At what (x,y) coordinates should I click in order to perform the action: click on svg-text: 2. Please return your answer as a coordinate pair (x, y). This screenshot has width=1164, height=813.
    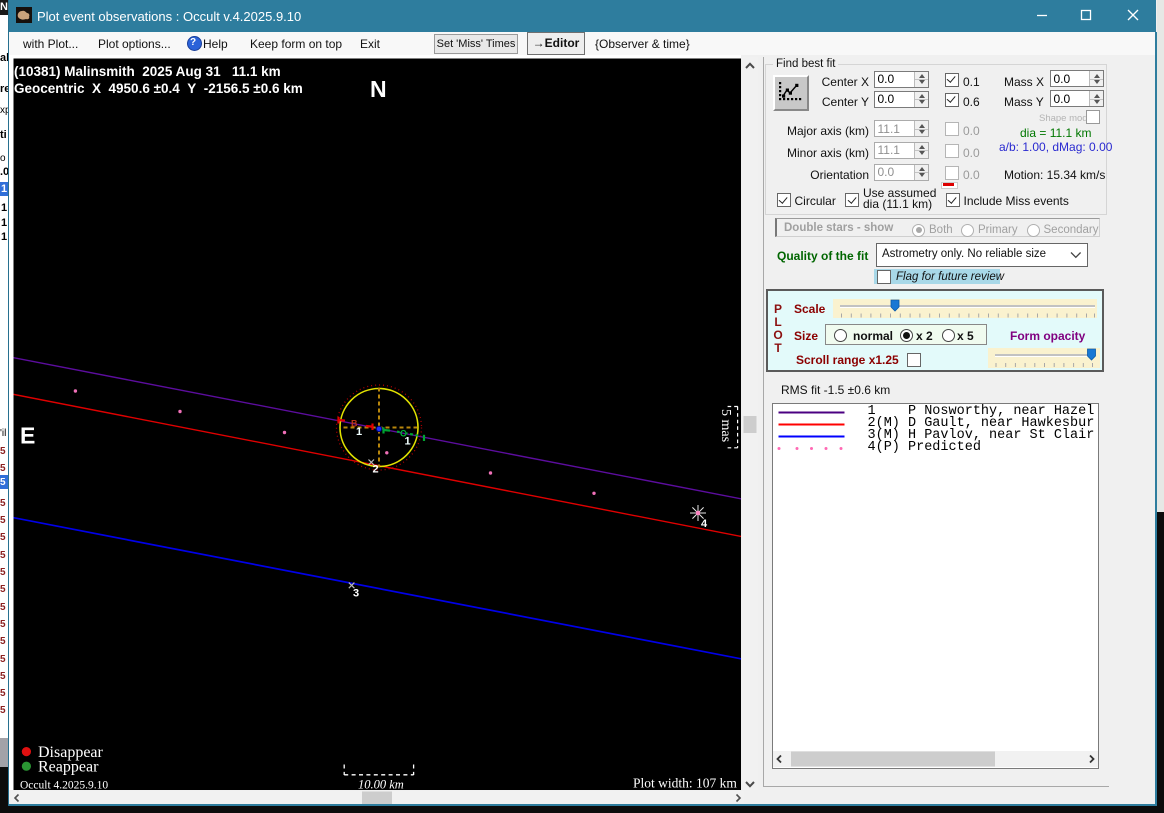
    Looking at the image, I should click on (376, 470).